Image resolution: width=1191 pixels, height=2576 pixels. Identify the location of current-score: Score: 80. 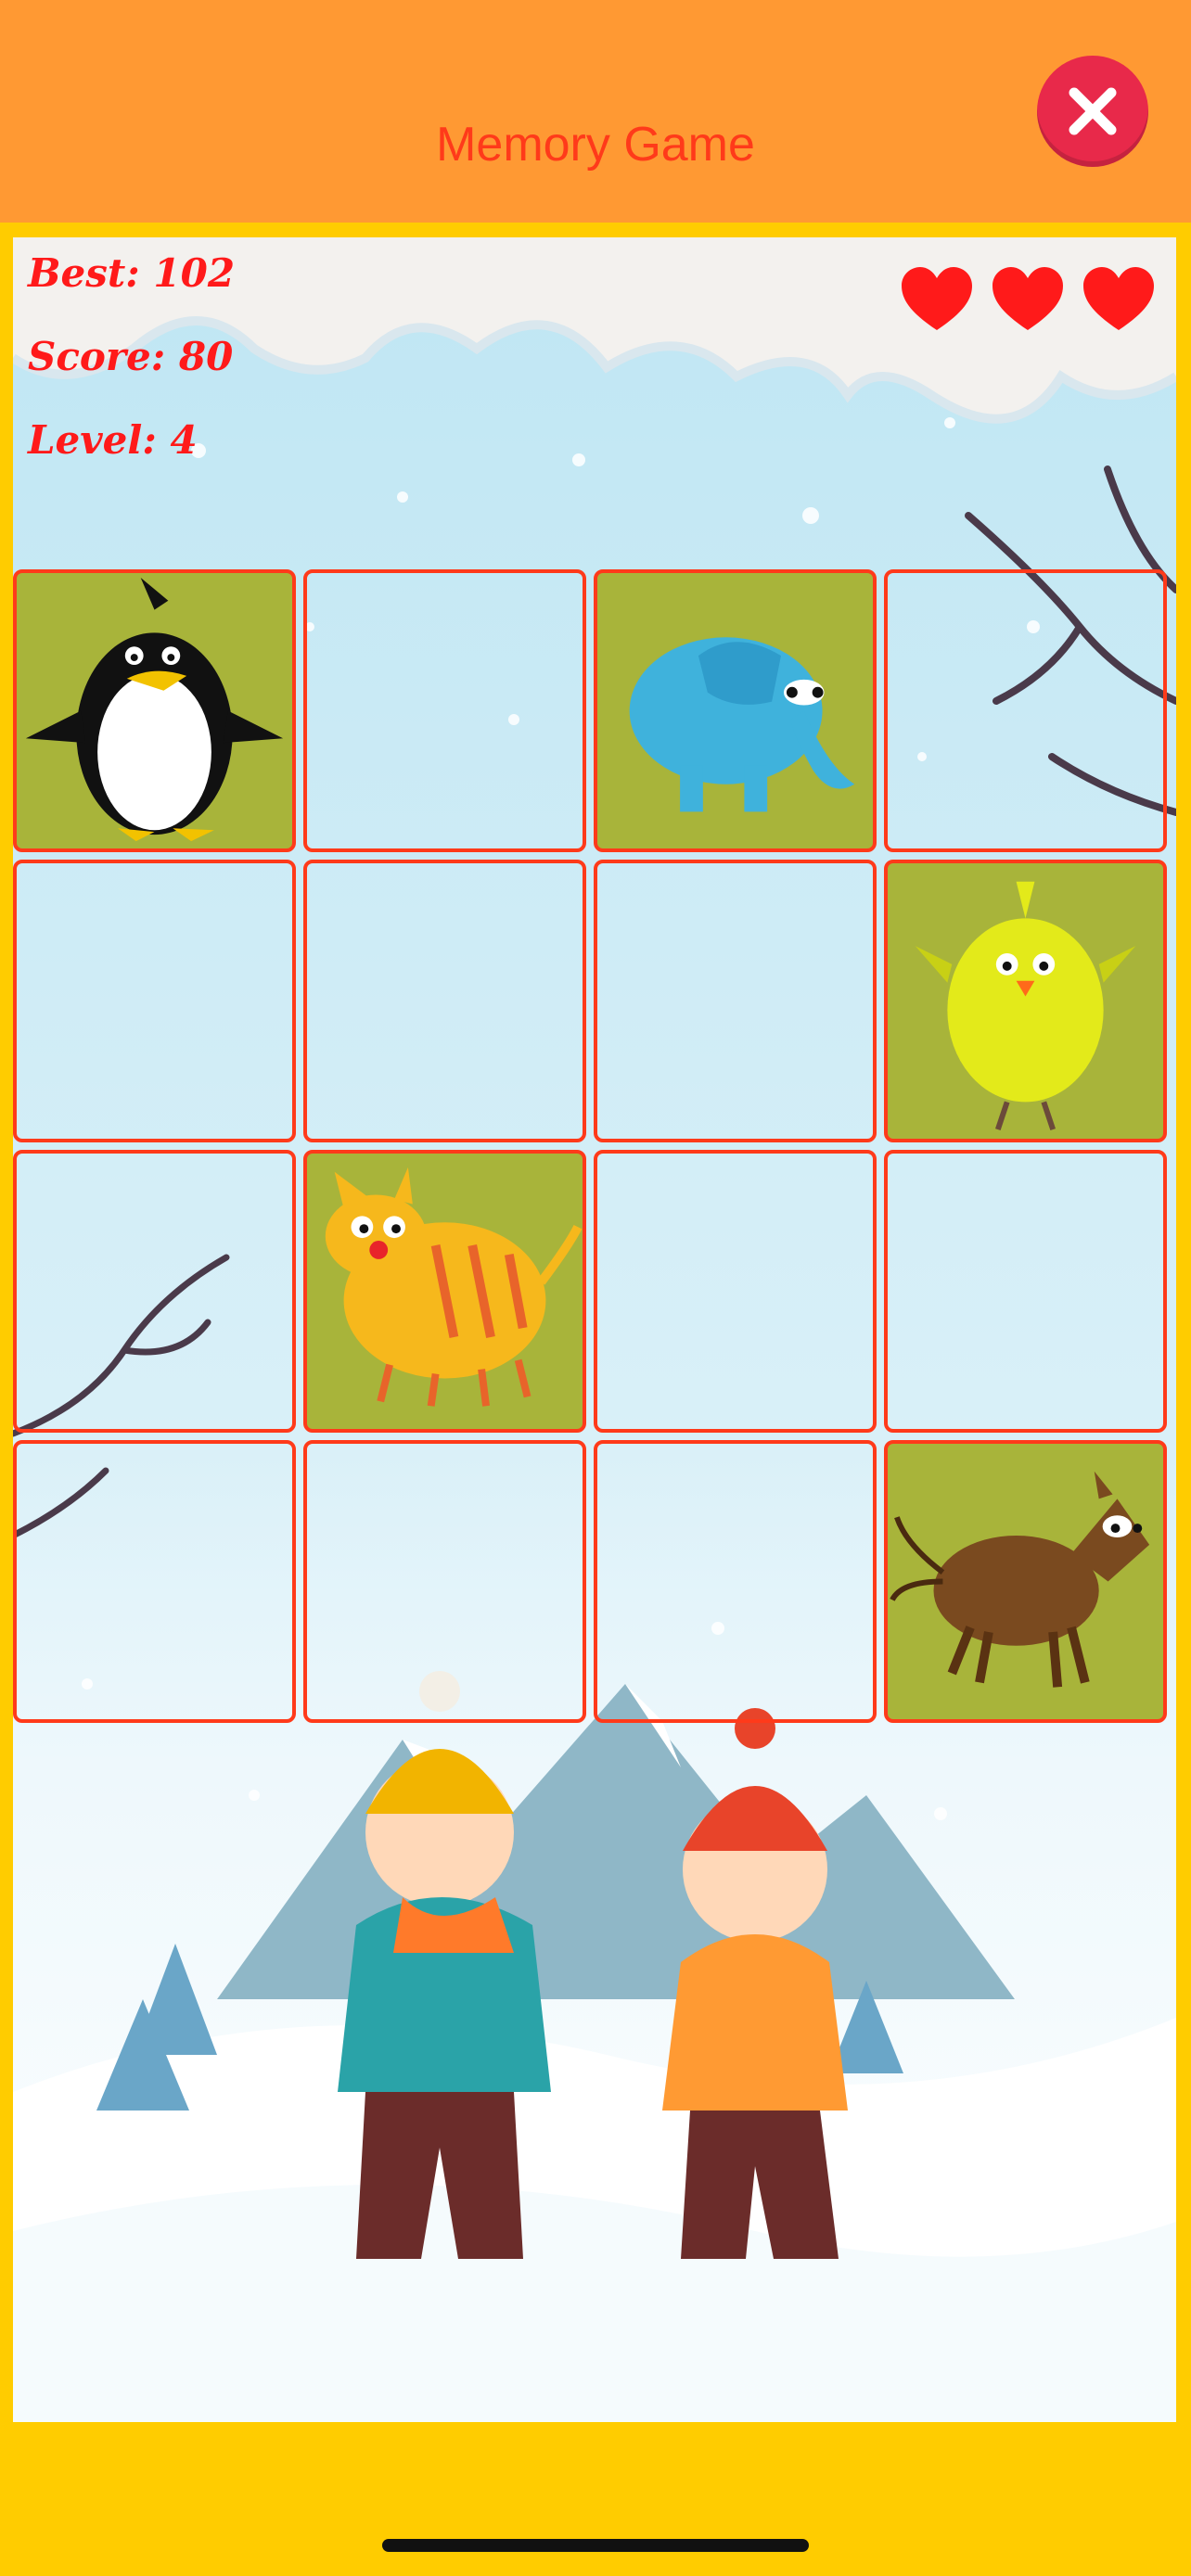
(131, 356).